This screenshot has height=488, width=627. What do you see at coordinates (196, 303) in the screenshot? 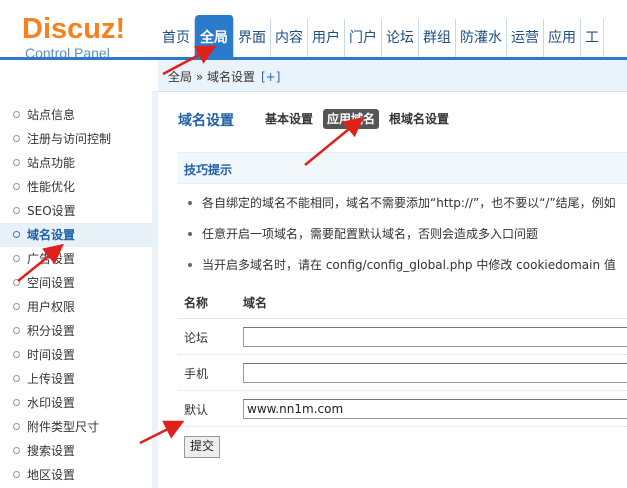
I see `col-name-header: 名称` at bounding box center [196, 303].